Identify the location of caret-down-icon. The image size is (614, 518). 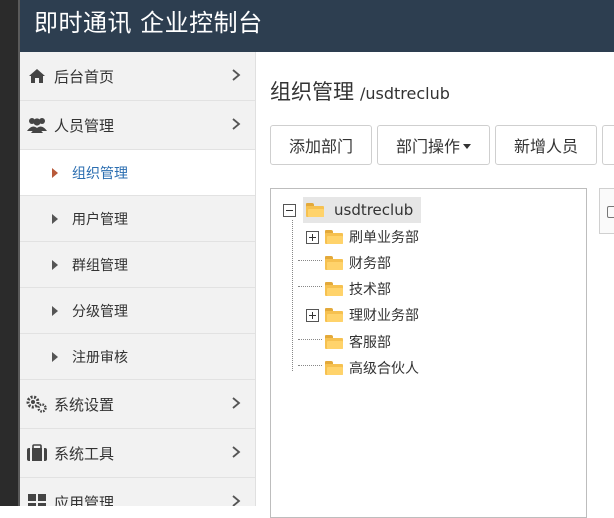
(467, 146).